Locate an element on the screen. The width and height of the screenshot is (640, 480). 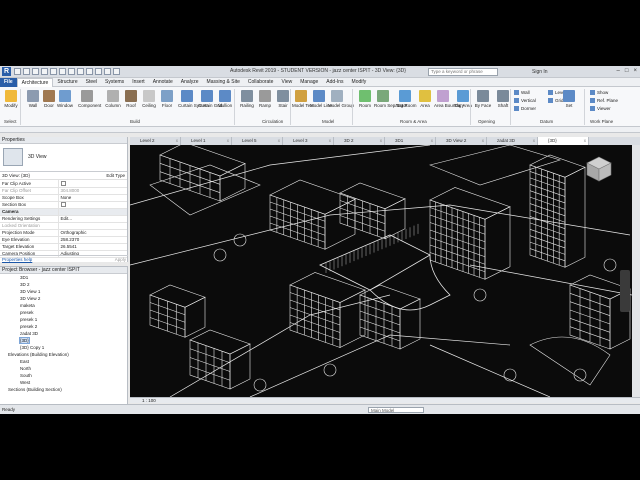
ribbon-viewer: Viewer is located at coordinates (600, 109).